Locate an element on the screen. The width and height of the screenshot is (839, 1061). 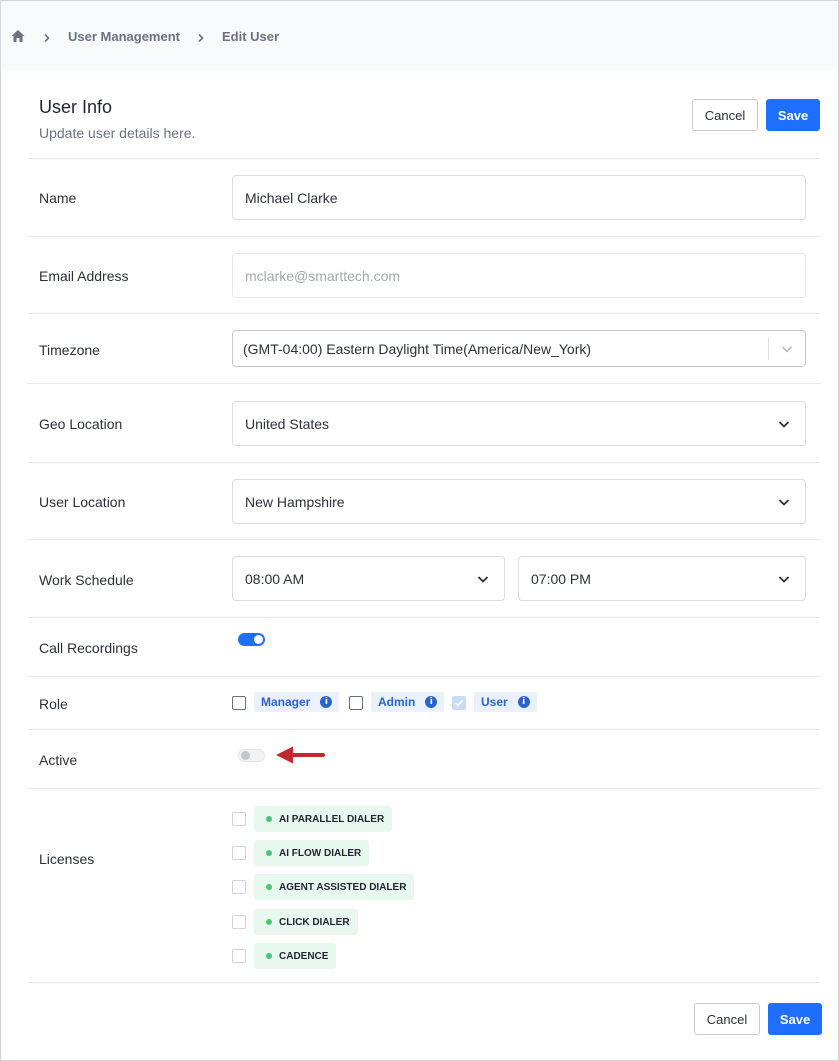
role-manager-tag: Manager i is located at coordinates (297, 702).